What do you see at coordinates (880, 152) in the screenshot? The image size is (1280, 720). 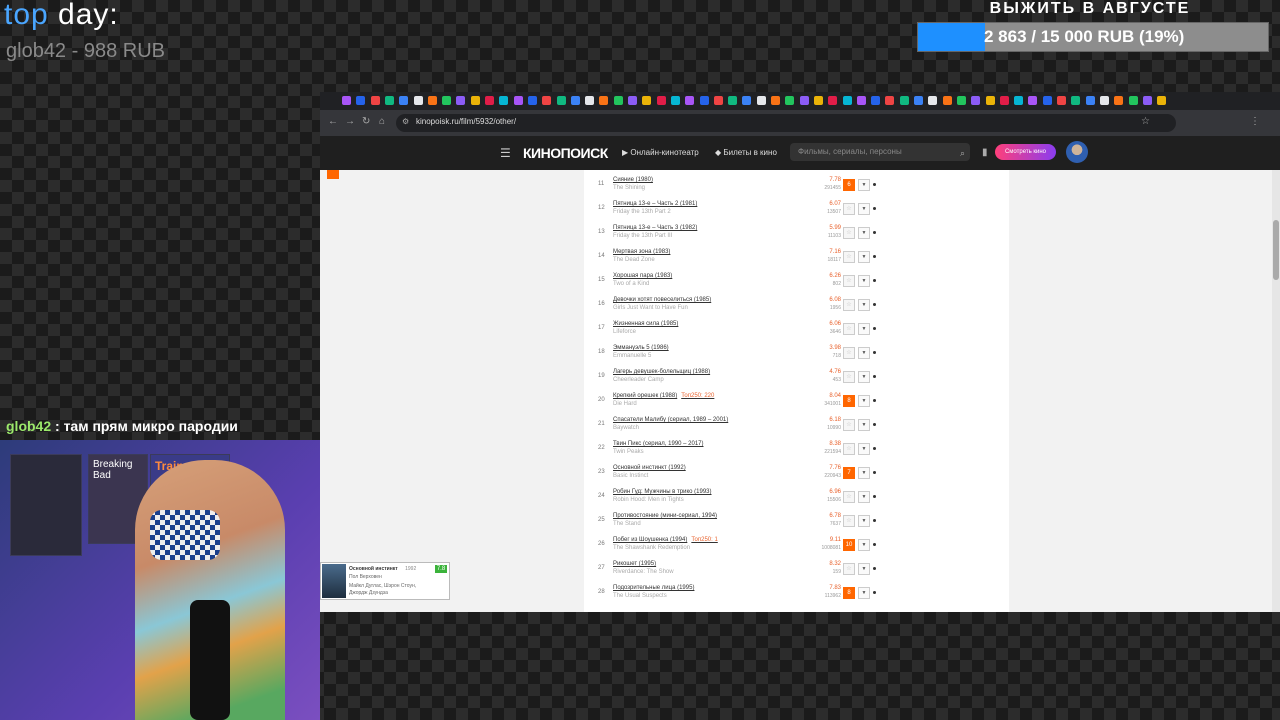 I see `search-input: Фильмы, сериалы, персоны` at bounding box center [880, 152].